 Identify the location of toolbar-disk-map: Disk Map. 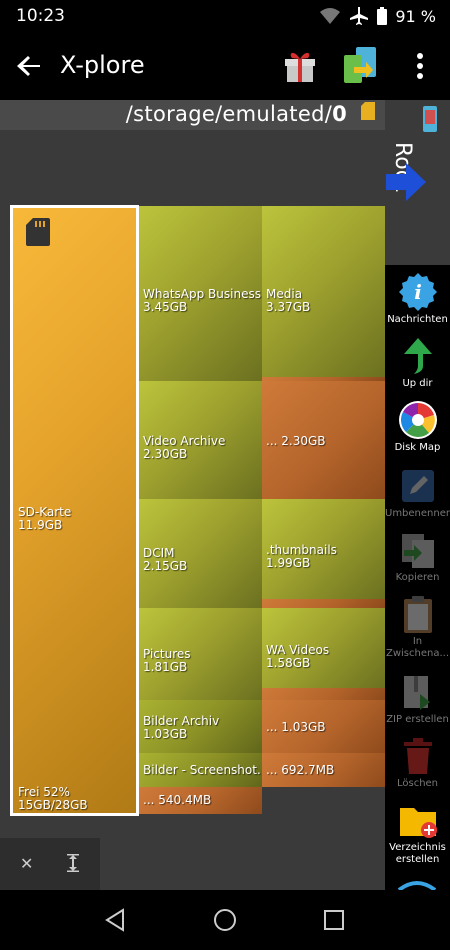
(417, 427).